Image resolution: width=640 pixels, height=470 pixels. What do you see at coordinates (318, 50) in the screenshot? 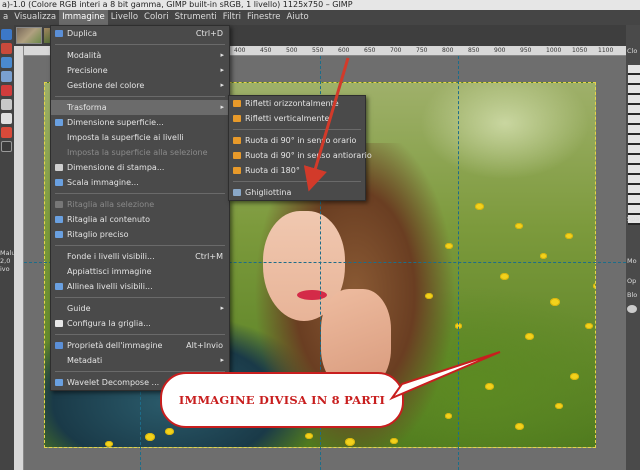
I see `ruler-tick-label: 550` at bounding box center [318, 50].